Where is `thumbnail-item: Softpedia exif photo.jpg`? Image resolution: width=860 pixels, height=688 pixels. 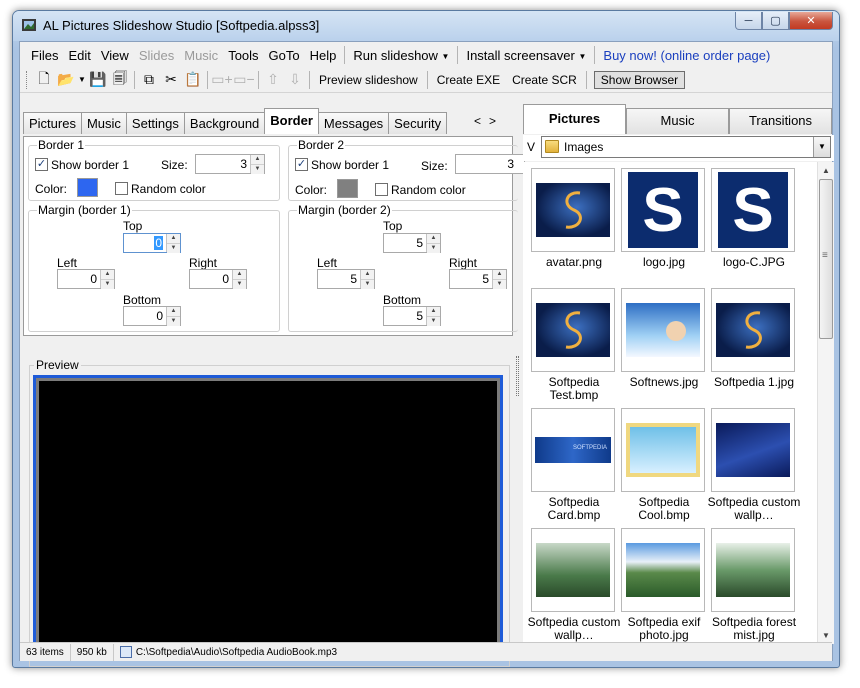 thumbnail-item: Softpedia exif photo.jpg is located at coordinates (664, 586).